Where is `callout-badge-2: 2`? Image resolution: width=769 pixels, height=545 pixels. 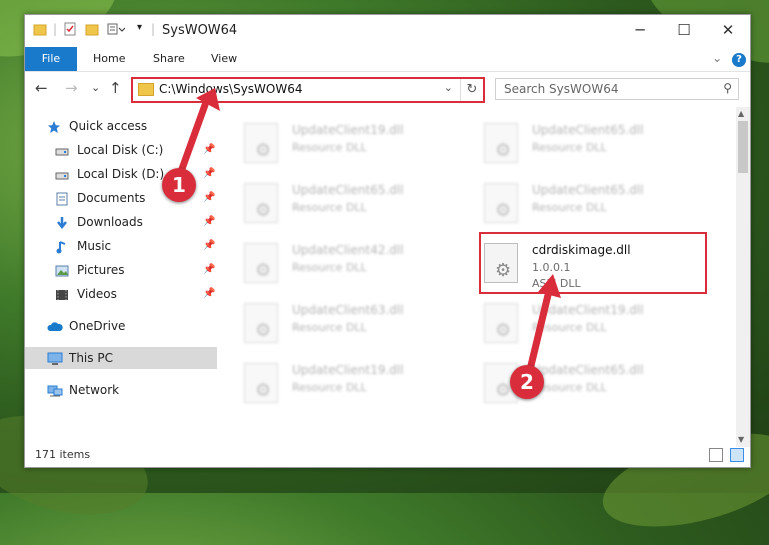
callout-badge-2: 2 is located at coordinates (527, 382).